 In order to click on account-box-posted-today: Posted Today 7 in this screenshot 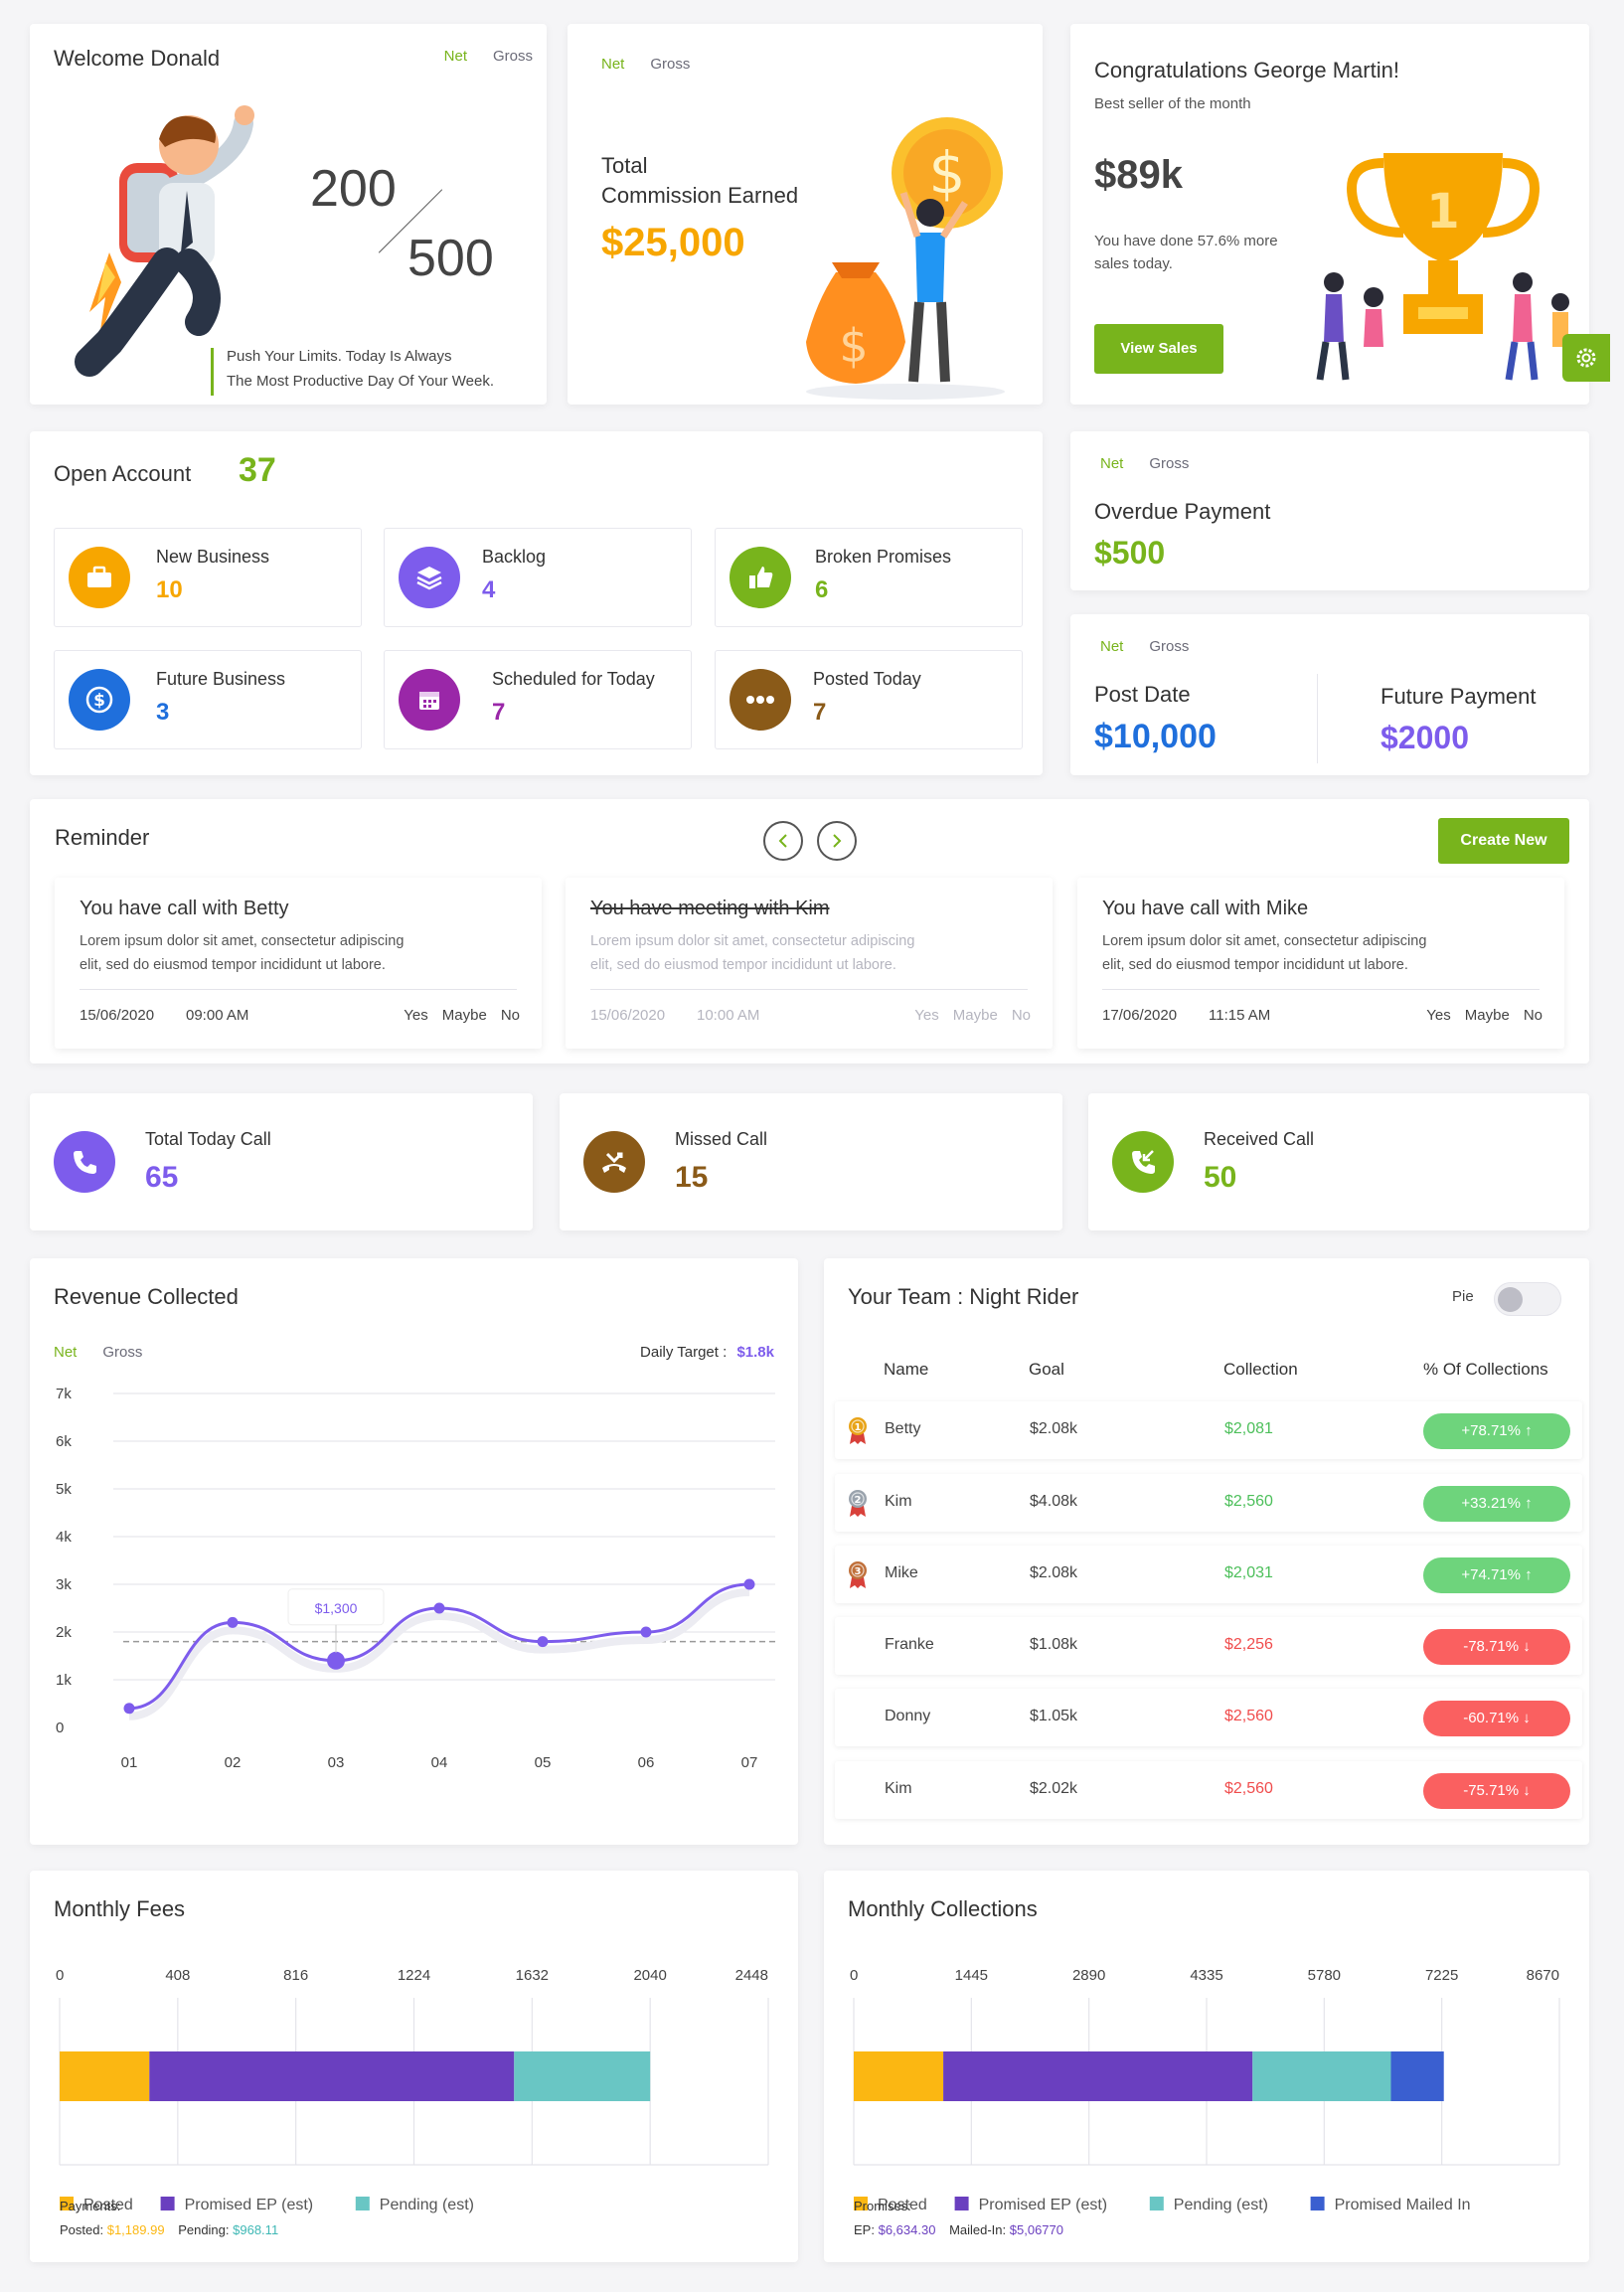, I will do `click(869, 700)`.